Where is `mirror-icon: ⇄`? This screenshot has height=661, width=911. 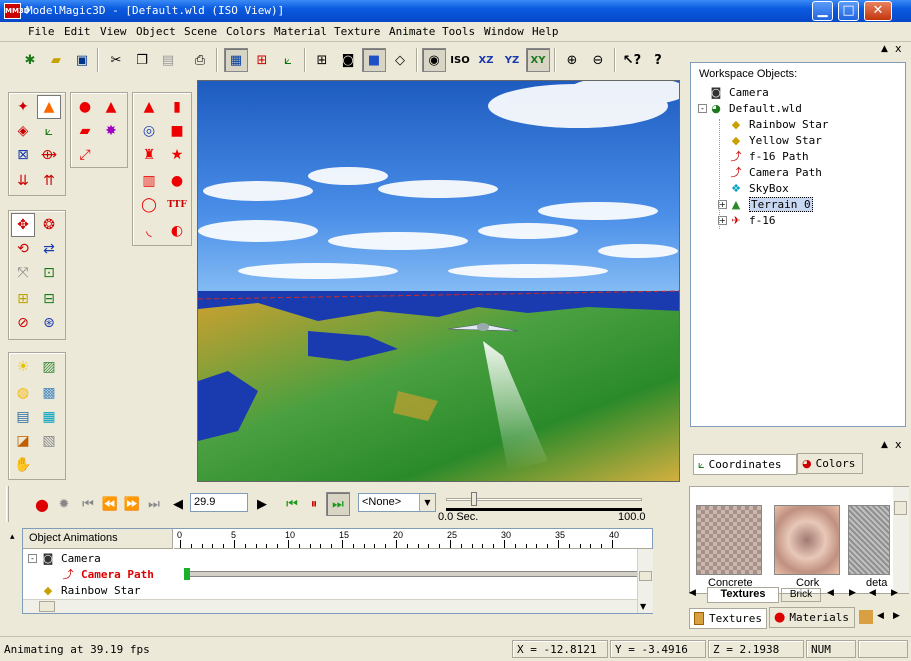 mirror-icon: ⇄ is located at coordinates (49, 249).